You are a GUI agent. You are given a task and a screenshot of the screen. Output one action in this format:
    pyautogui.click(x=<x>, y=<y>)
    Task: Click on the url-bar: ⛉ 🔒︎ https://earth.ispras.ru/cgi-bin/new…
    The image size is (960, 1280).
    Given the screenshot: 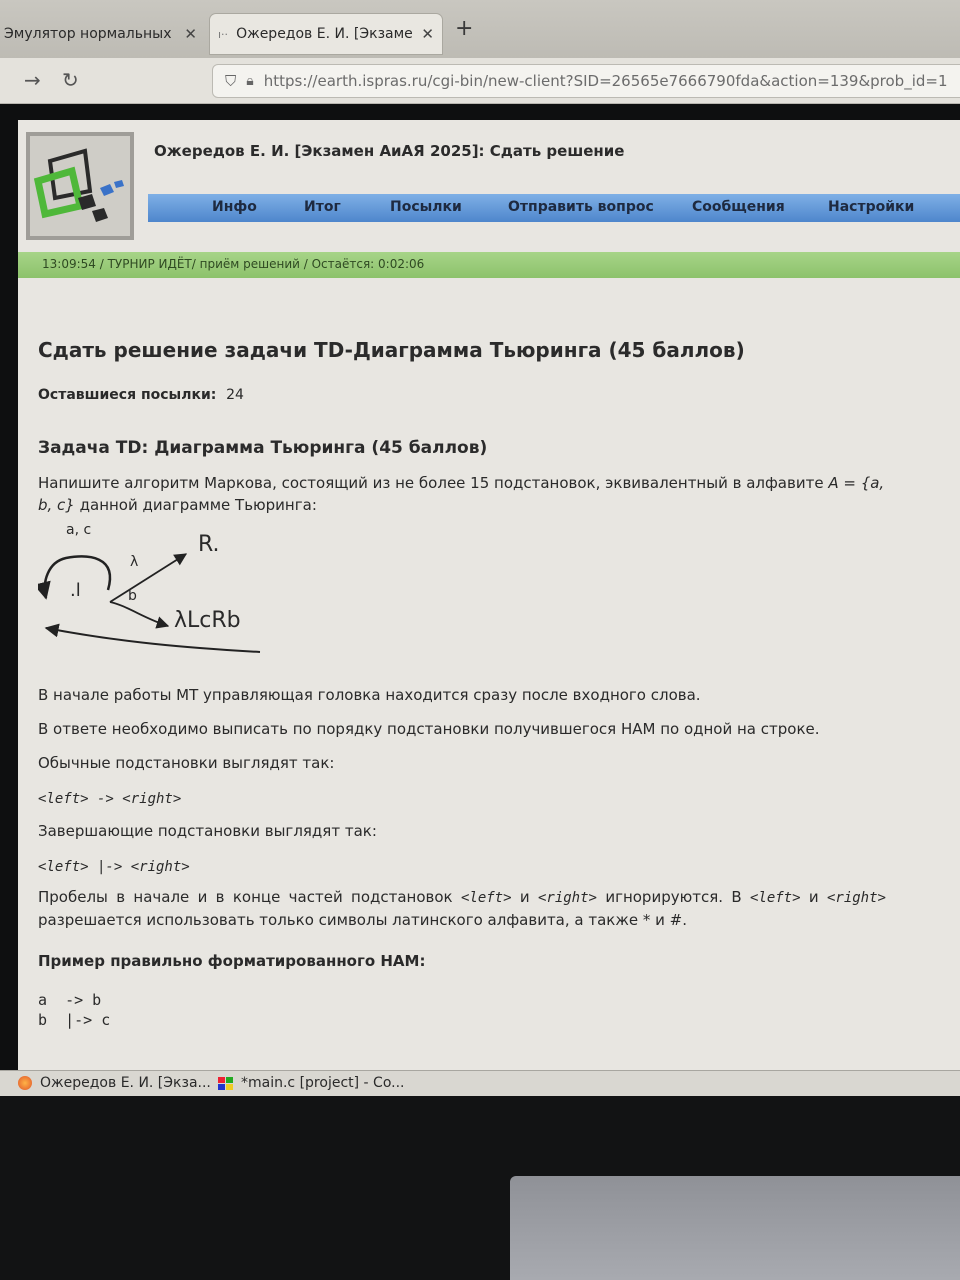 What is the action you would take?
    pyautogui.click(x=586, y=81)
    